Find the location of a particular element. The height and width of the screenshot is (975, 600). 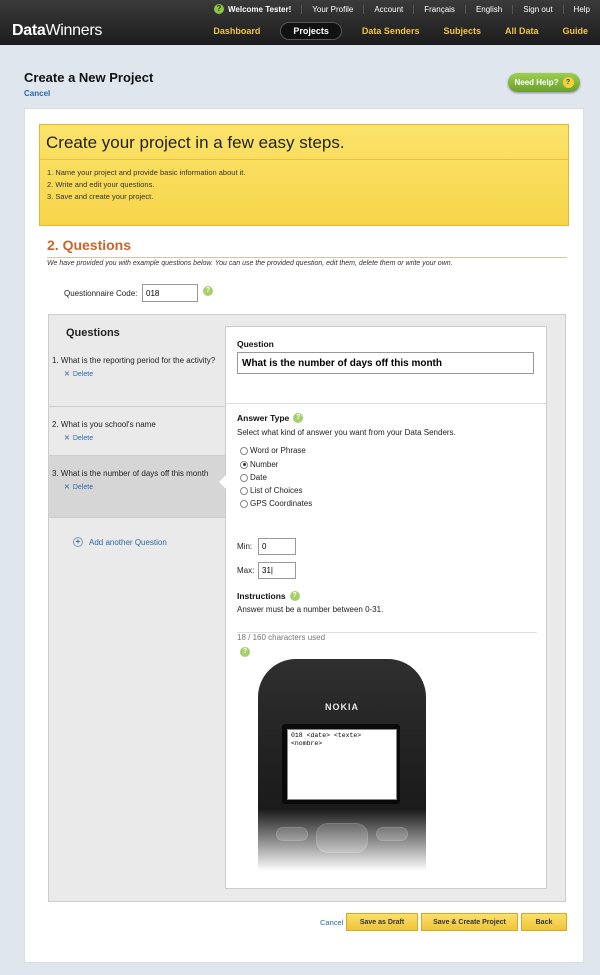

save-as-draft-button: Save as Draft is located at coordinates (382, 922).